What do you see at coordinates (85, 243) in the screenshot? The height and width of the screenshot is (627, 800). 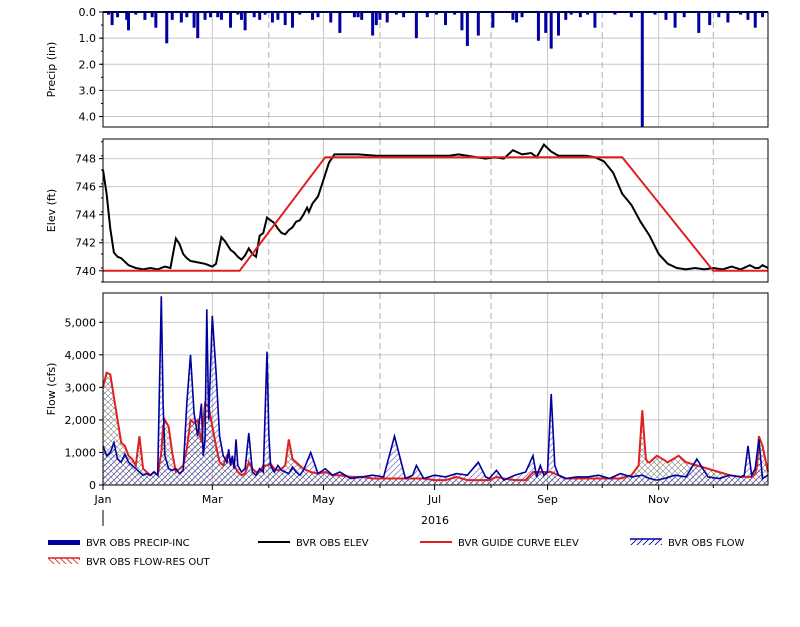 I see `y-tick-label: 742` at bounding box center [85, 243].